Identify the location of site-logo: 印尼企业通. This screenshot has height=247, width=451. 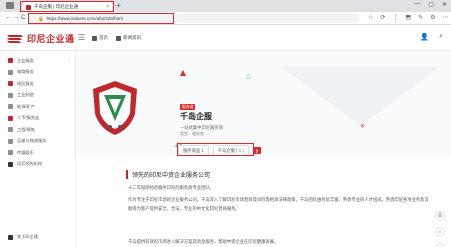
(40, 38).